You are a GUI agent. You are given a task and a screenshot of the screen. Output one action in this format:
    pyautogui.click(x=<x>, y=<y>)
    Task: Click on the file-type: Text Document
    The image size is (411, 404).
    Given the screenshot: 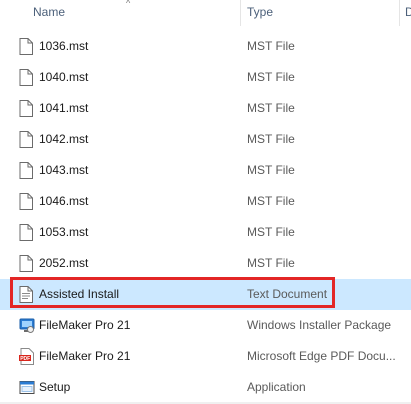 What is the action you would take?
    pyautogui.click(x=287, y=294)
    